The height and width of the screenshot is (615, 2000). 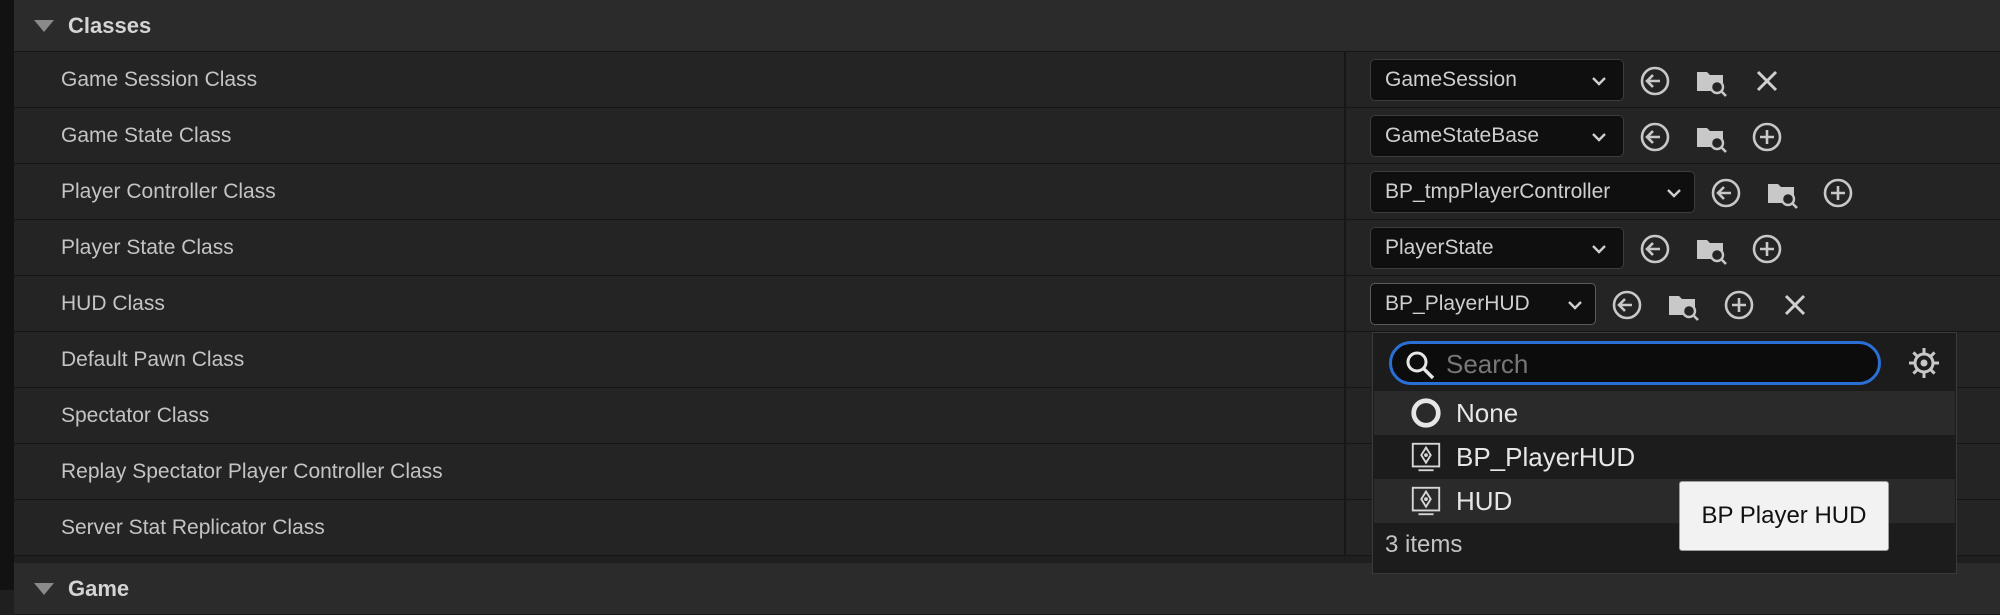 I want to click on class-combo-box: BP_tmpPlayerController, so click(x=1532, y=192).